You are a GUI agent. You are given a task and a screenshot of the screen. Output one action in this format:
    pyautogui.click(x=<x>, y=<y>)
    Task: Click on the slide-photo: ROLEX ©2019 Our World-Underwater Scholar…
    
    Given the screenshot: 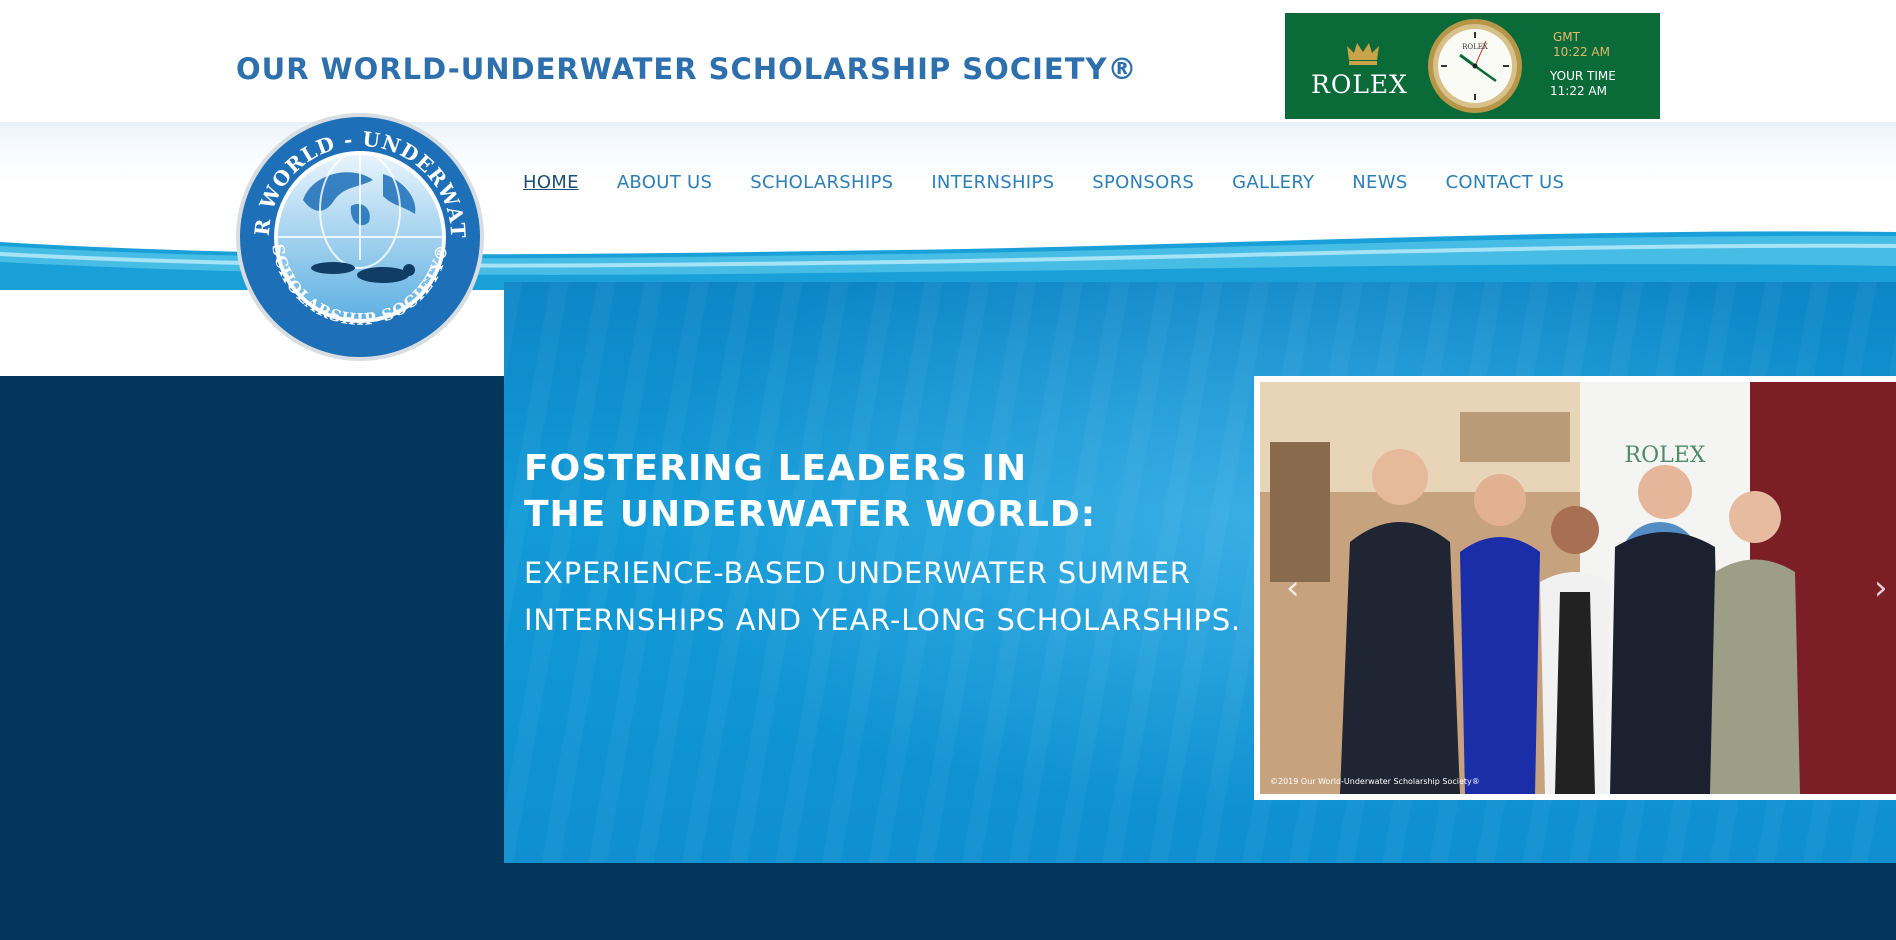 What is the action you would take?
    pyautogui.click(x=1578, y=588)
    